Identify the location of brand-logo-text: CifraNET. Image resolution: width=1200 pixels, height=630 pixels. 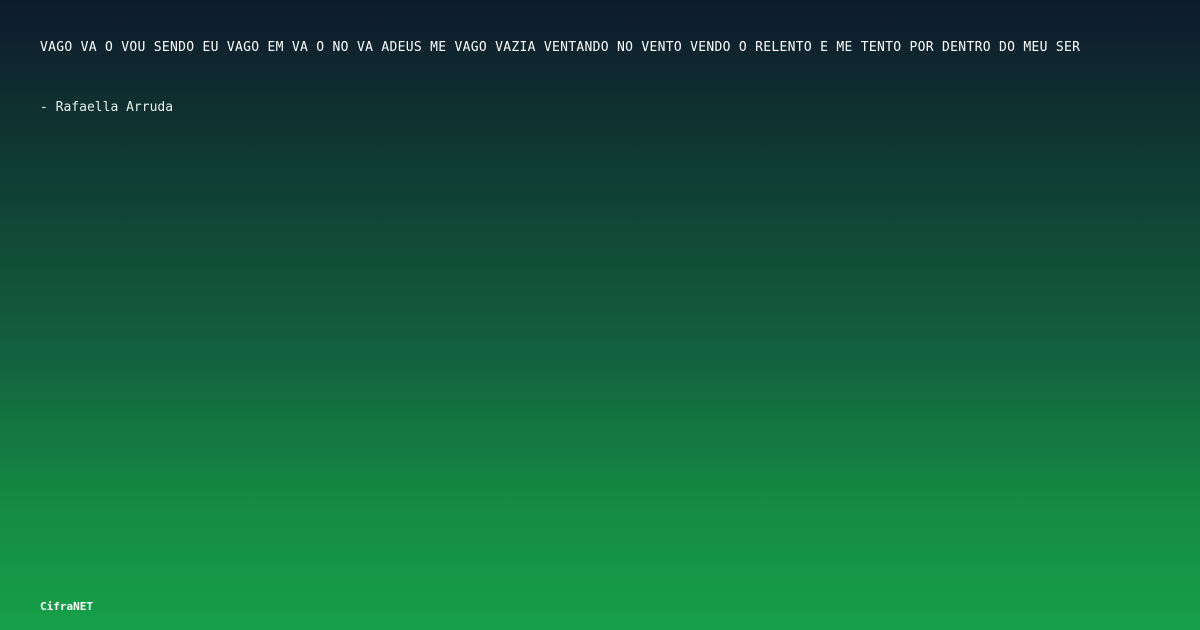
(66, 606).